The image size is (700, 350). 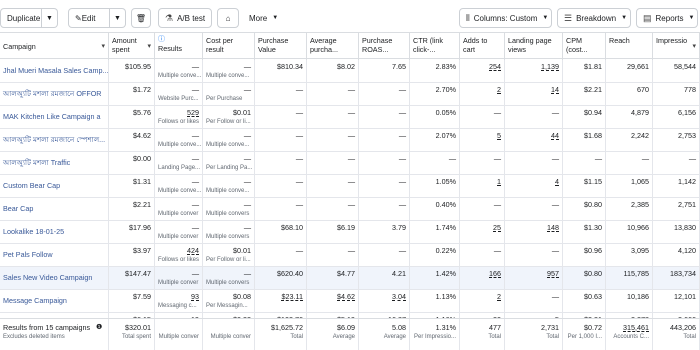 I want to click on column-header-3: Cost per result, so click(x=229, y=46).